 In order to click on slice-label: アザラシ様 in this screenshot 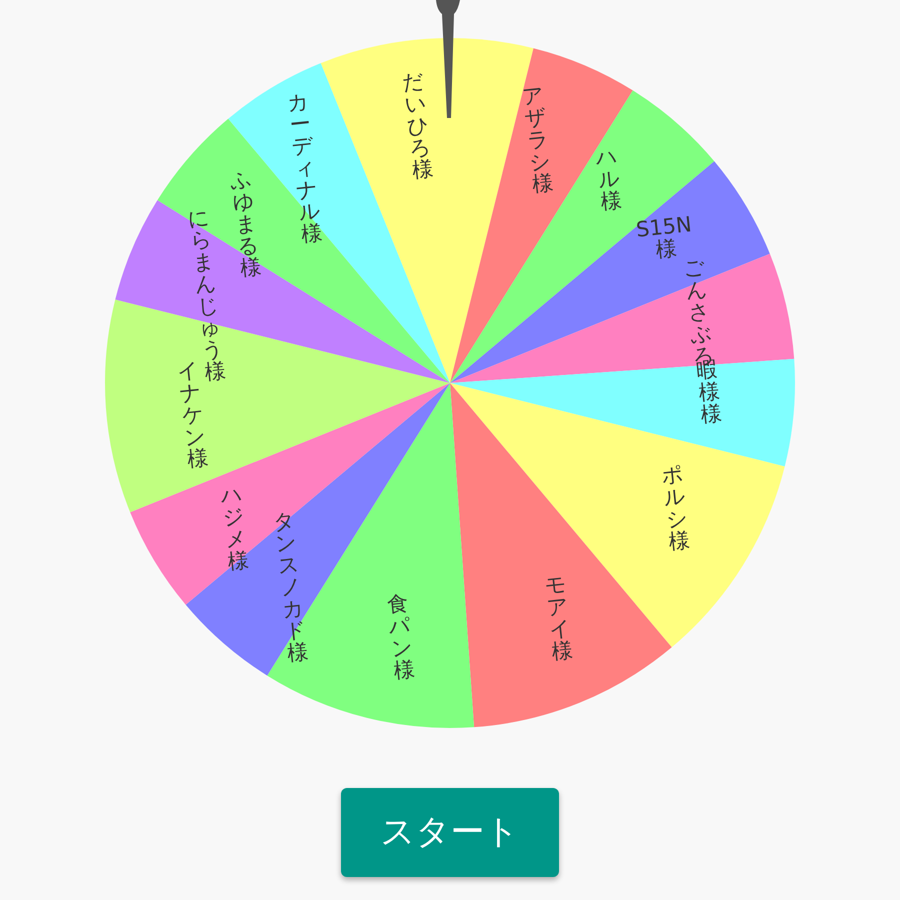, I will do `click(539, 140)`.